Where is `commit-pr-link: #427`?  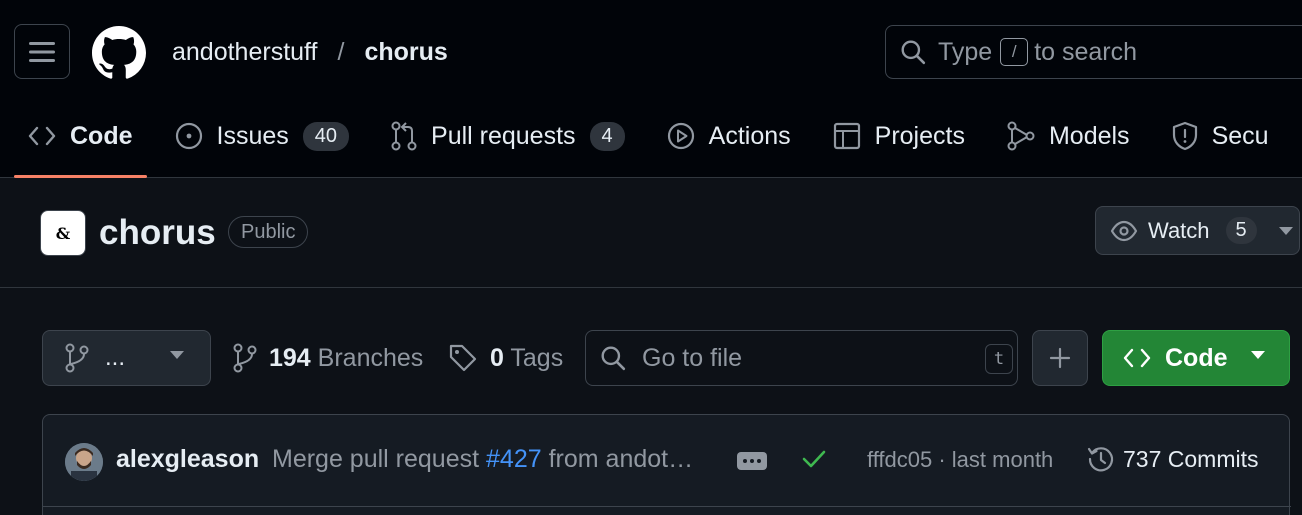
commit-pr-link: #427 is located at coordinates (514, 459).